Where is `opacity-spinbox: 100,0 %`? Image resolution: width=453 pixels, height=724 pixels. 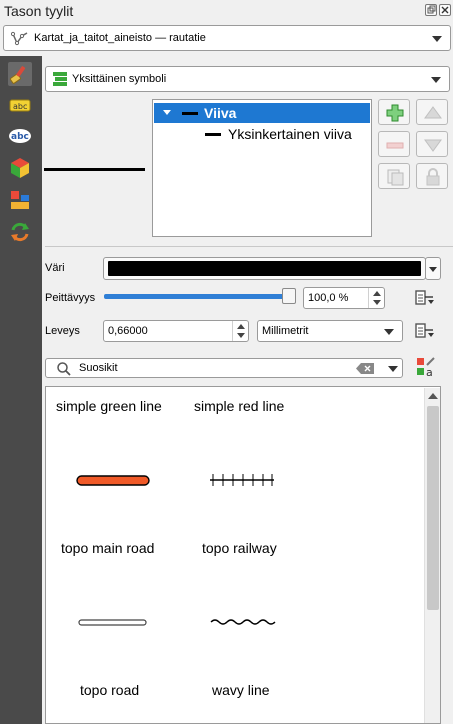
opacity-spinbox: 100,0 % is located at coordinates (344, 298).